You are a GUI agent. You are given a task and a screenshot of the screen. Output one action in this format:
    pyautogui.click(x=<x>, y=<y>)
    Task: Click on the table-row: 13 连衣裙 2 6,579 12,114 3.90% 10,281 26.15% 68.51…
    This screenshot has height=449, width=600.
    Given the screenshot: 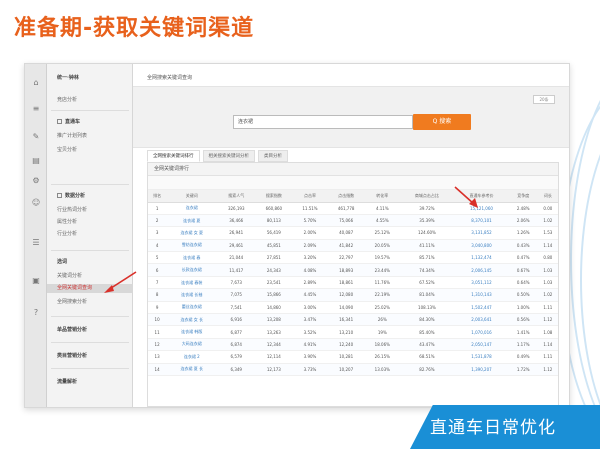 What is the action you would take?
    pyautogui.click(x=353, y=357)
    